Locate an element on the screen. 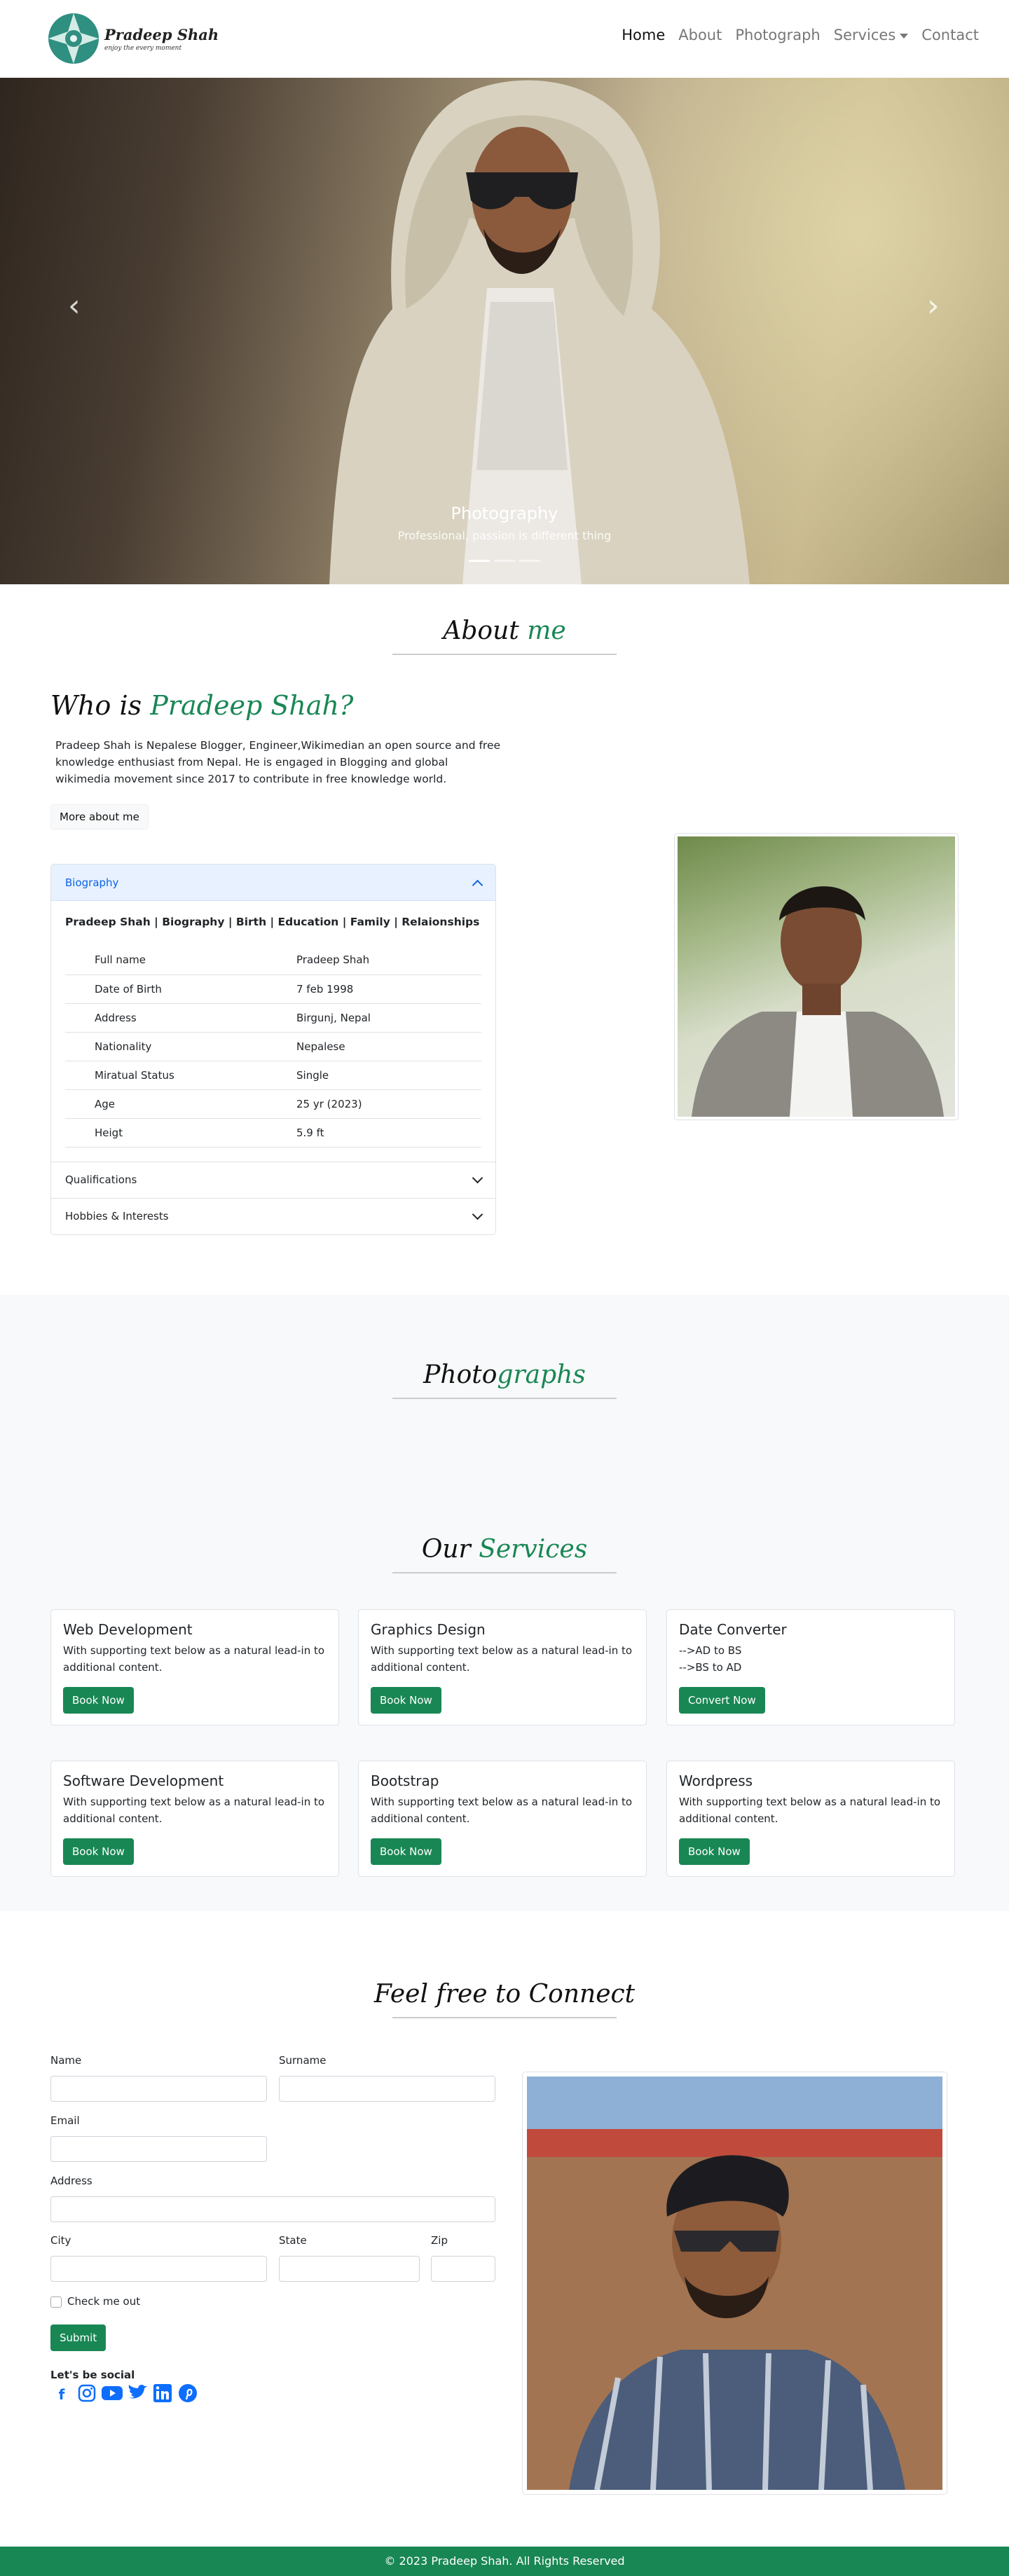 This screenshot has width=1009, height=2576. nav-services-label: Services is located at coordinates (864, 35).